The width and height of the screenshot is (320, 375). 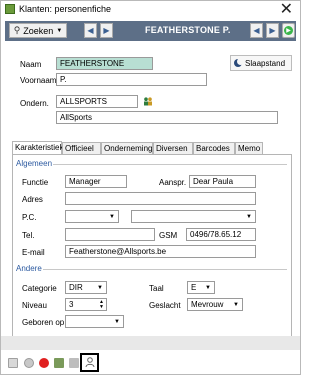 I want to click on go-button: ▶, so click(x=288, y=30).